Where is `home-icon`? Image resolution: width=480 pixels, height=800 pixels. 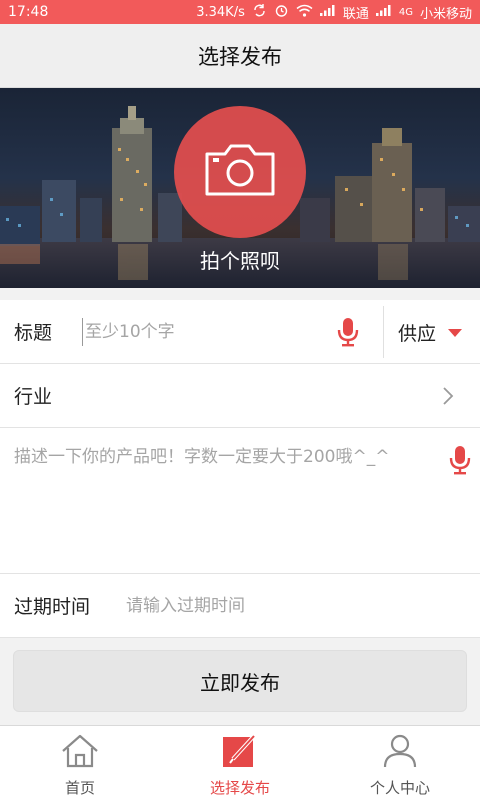
home-icon is located at coordinates (80, 753).